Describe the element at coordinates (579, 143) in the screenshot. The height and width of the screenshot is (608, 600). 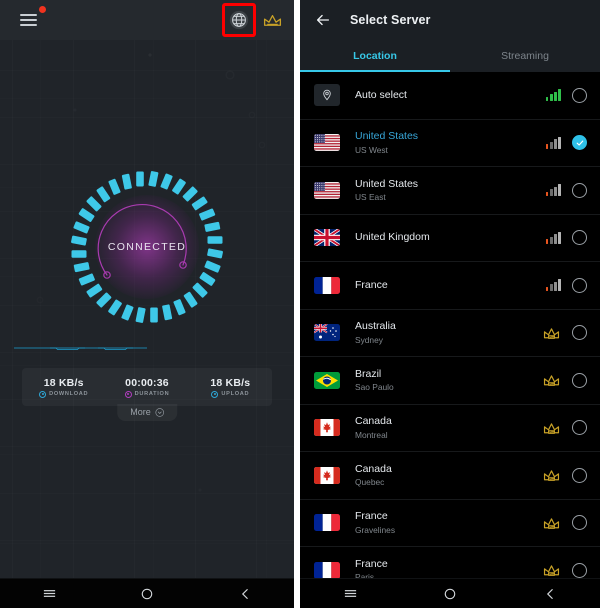
I see `server-radio-selected` at that location.